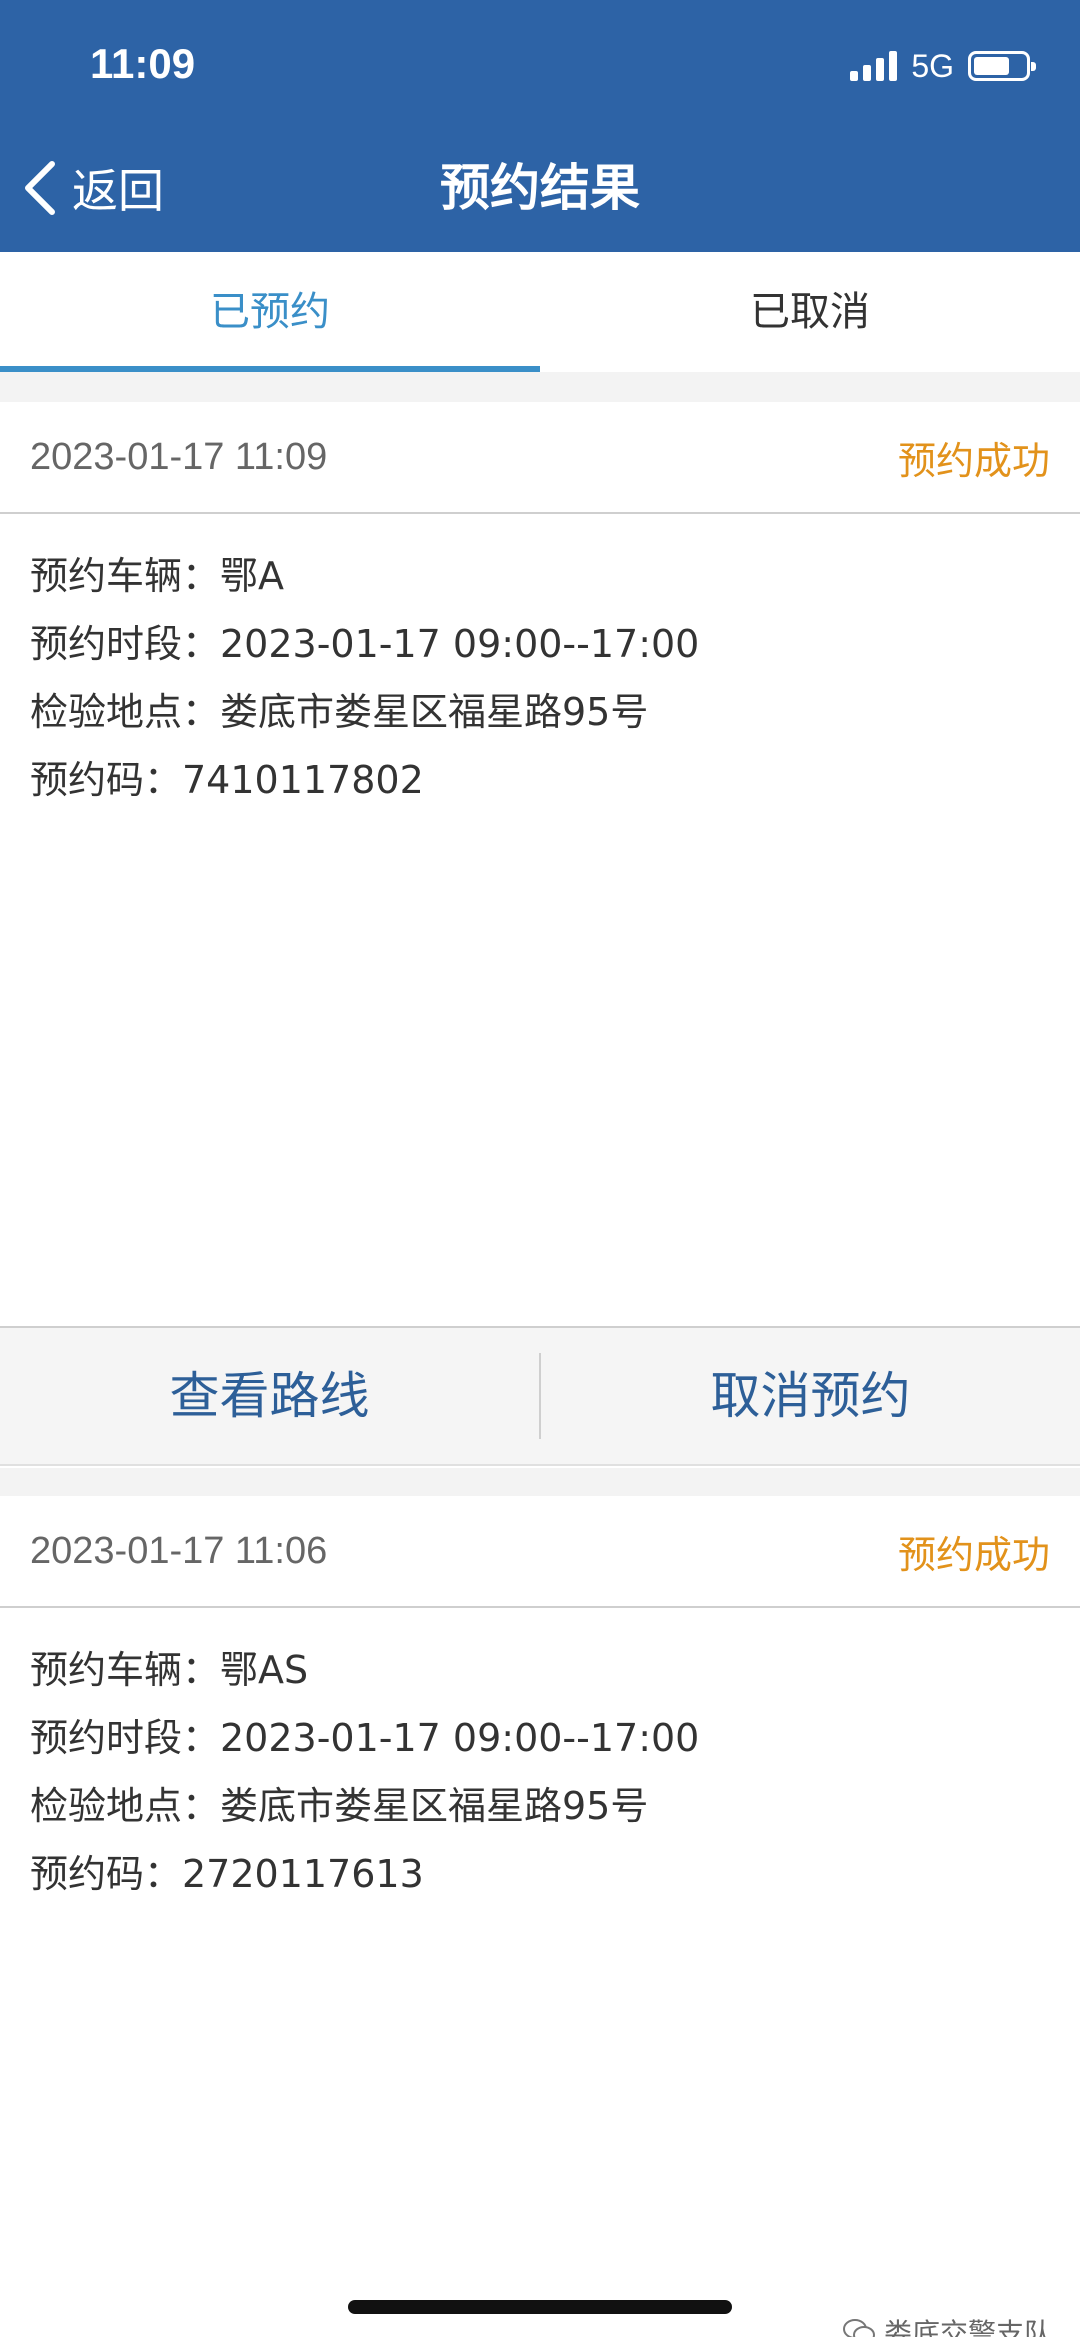 This screenshot has width=1080, height=2337. I want to click on watermark: 娄底交警支队, so click(947, 2324).